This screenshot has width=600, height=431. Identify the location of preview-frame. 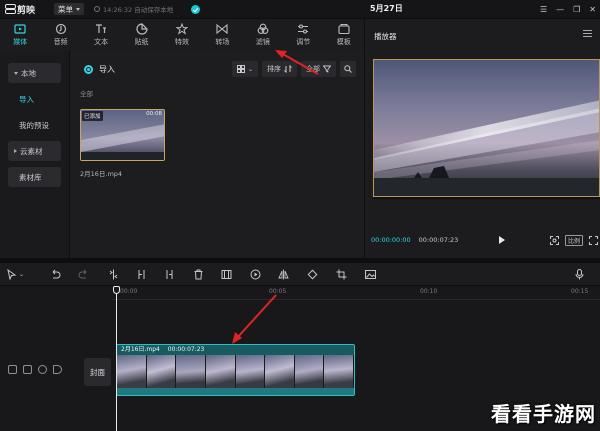
(486, 128).